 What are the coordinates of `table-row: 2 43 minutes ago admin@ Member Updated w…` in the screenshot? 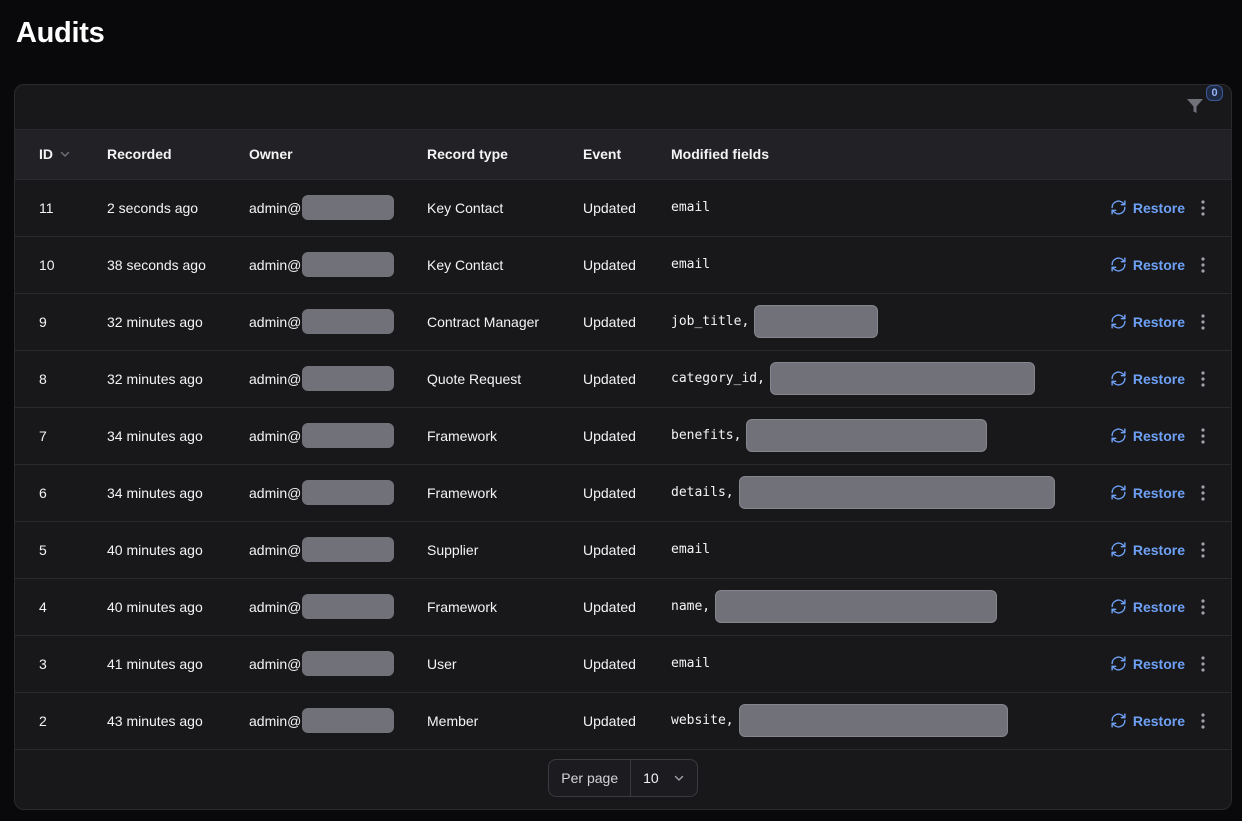 It's located at (623, 720).